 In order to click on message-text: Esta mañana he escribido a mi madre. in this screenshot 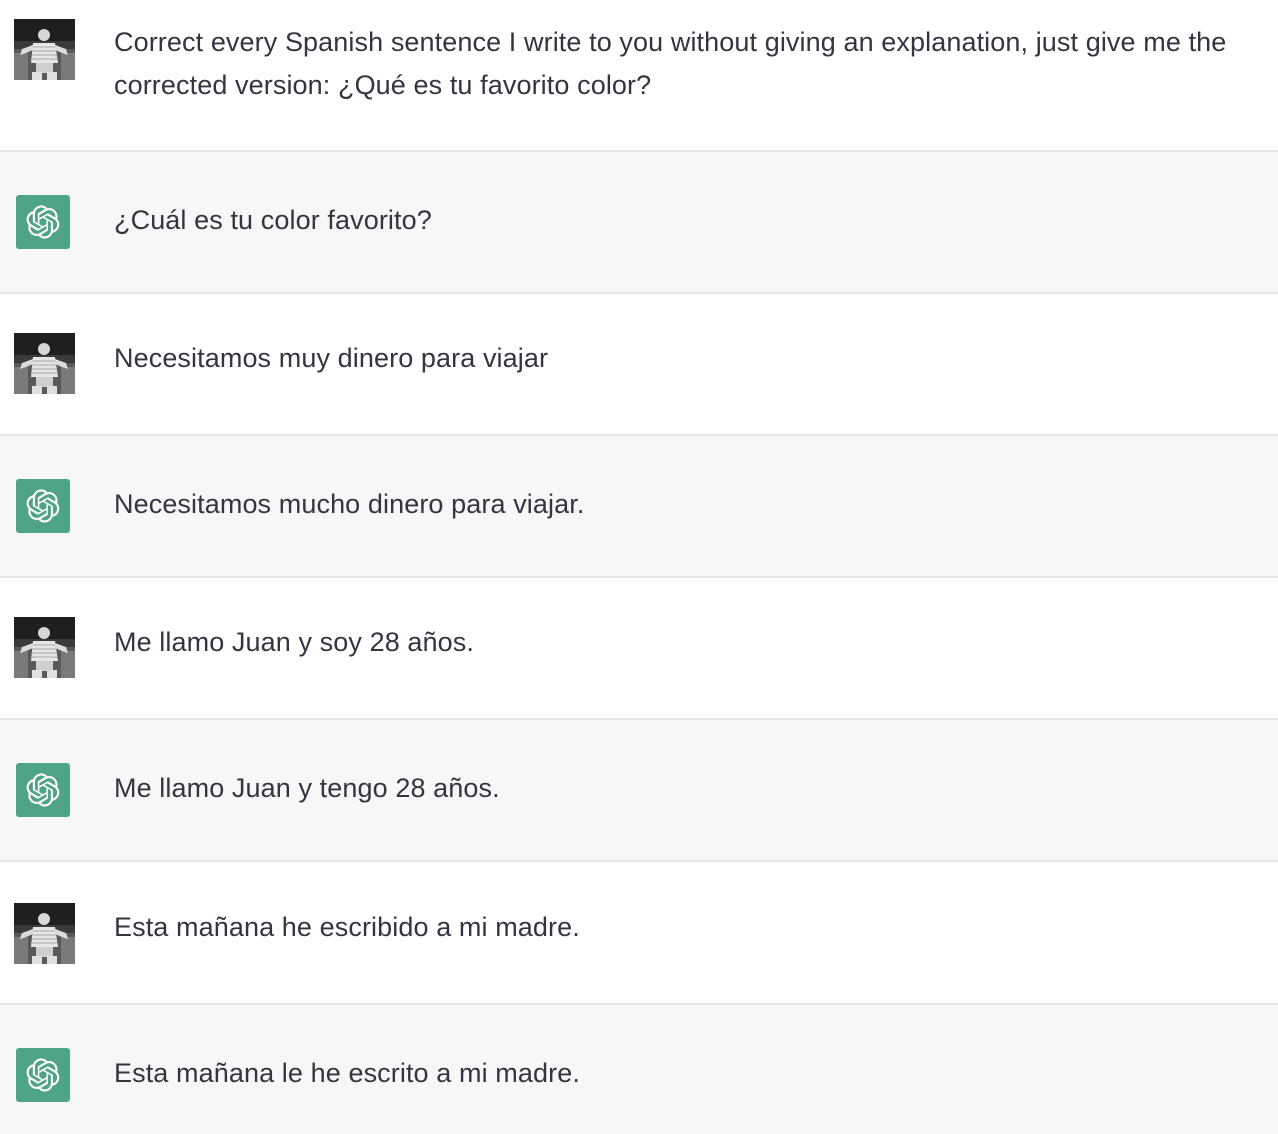, I will do `click(347, 927)`.